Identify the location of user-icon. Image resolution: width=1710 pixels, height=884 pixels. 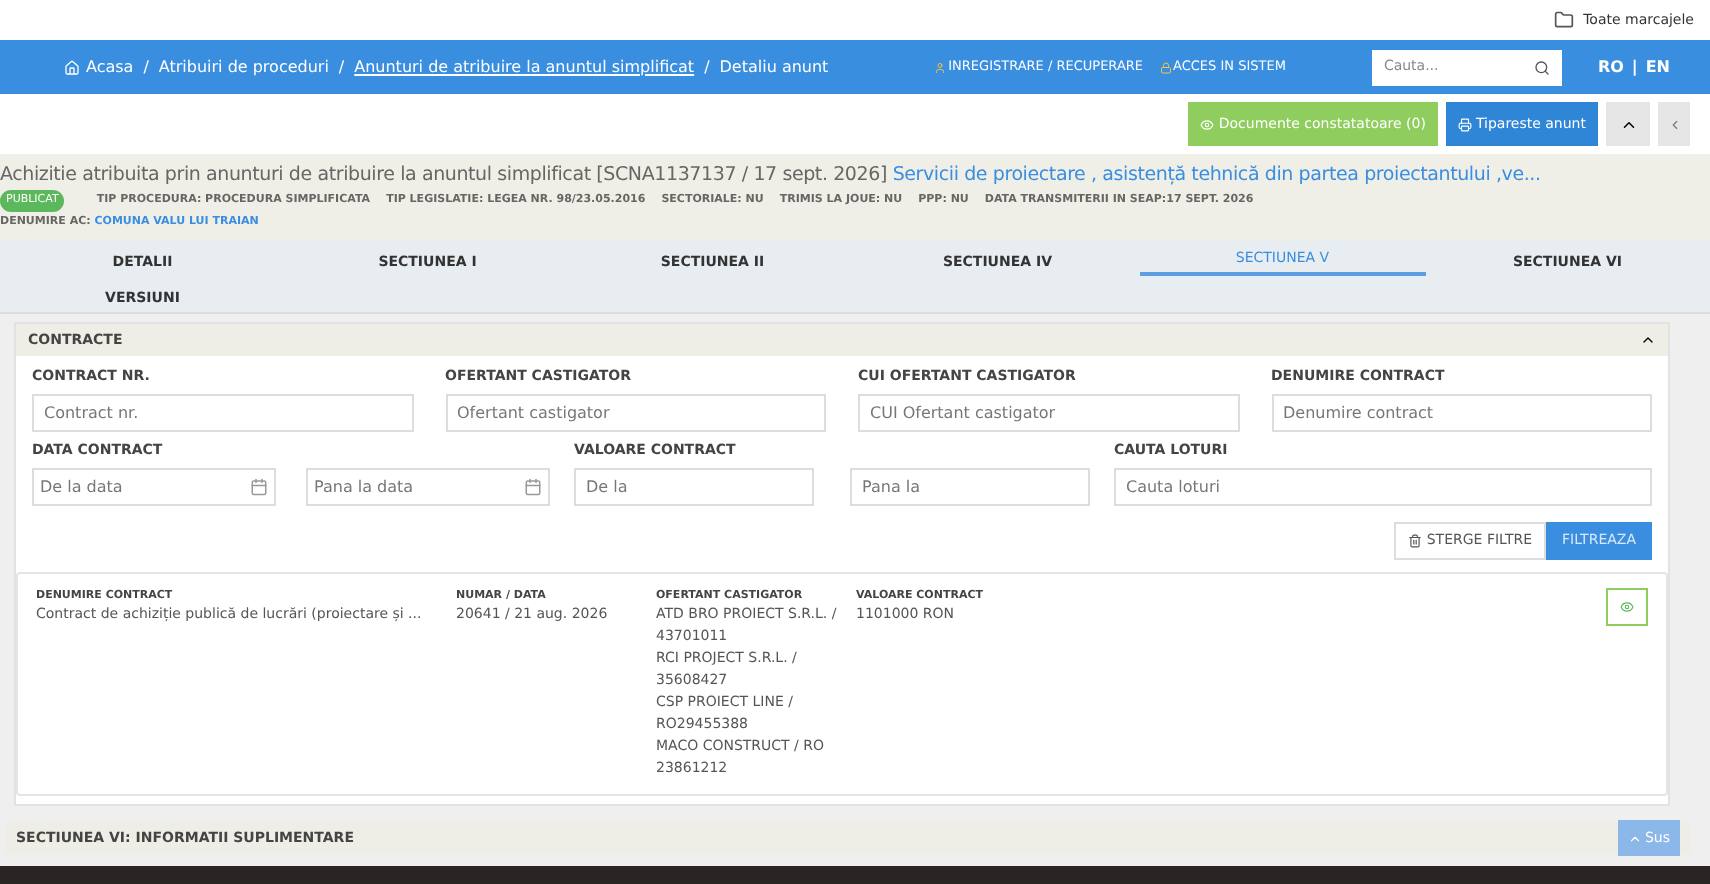
(940, 67).